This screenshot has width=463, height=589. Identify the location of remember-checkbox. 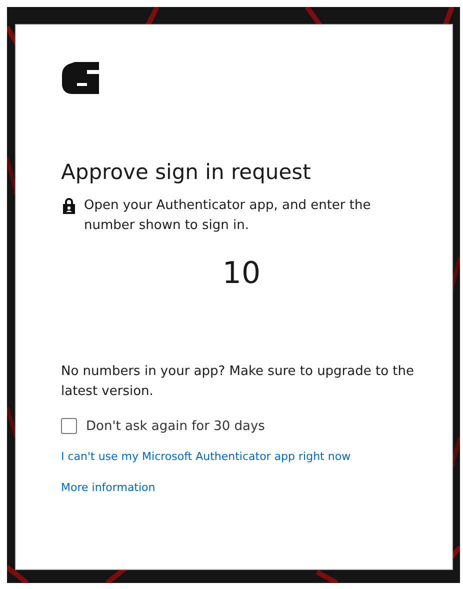
(69, 426).